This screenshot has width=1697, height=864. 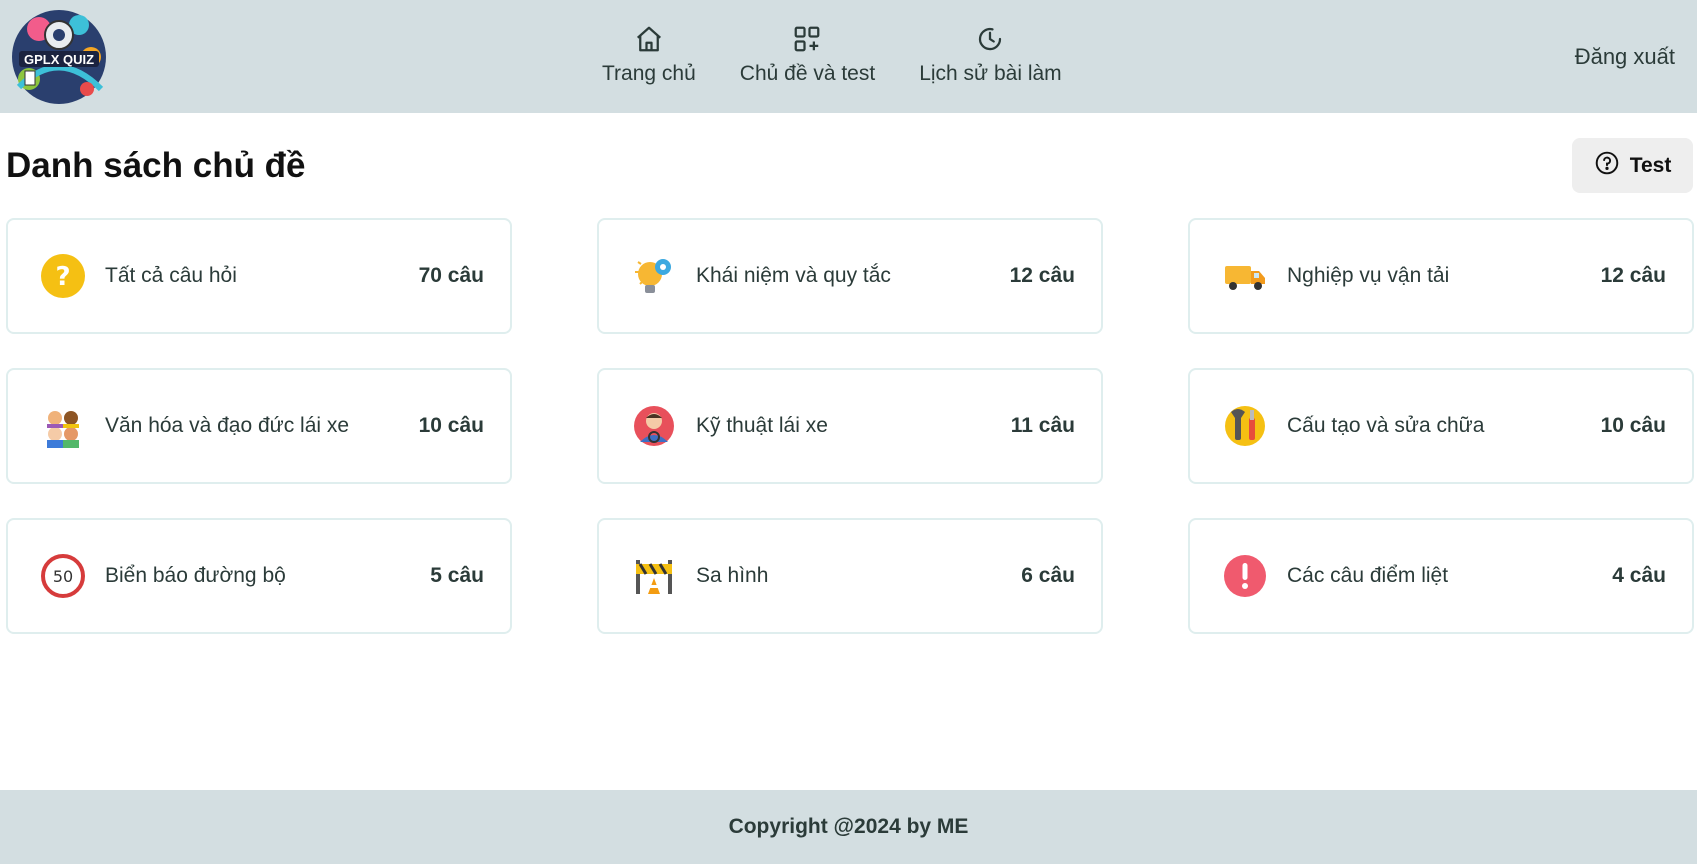 I want to click on topic-card-transport: Nghiệp vụ vận tải 12 câu, so click(x=1441, y=276).